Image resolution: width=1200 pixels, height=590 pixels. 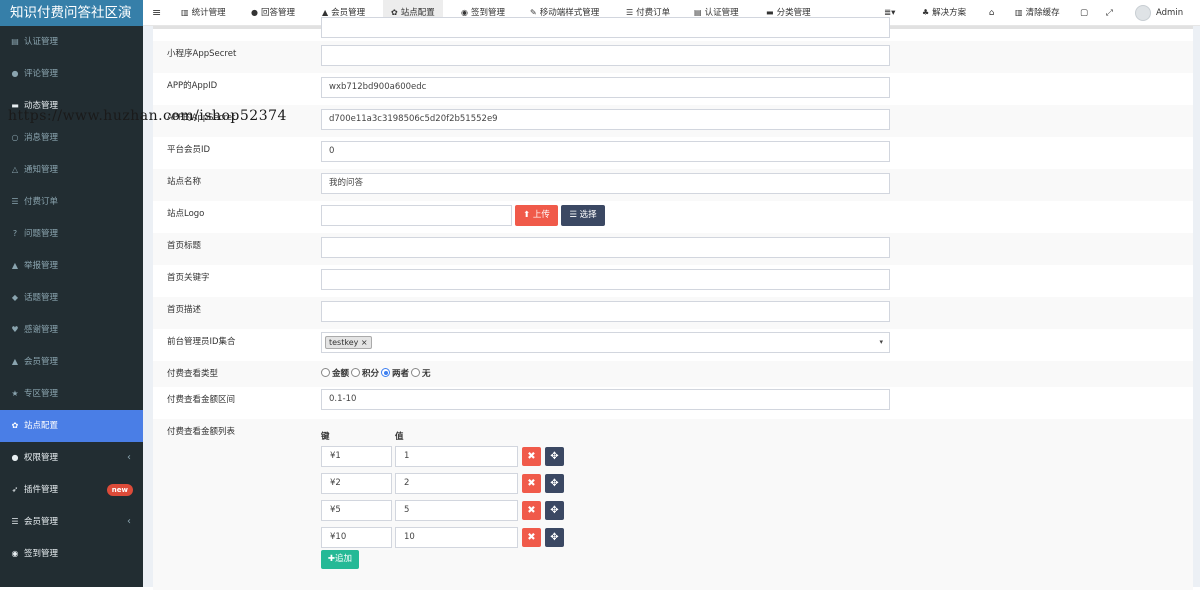 What do you see at coordinates (15, 457) in the screenshot?
I see `group-icon: ●` at bounding box center [15, 457].